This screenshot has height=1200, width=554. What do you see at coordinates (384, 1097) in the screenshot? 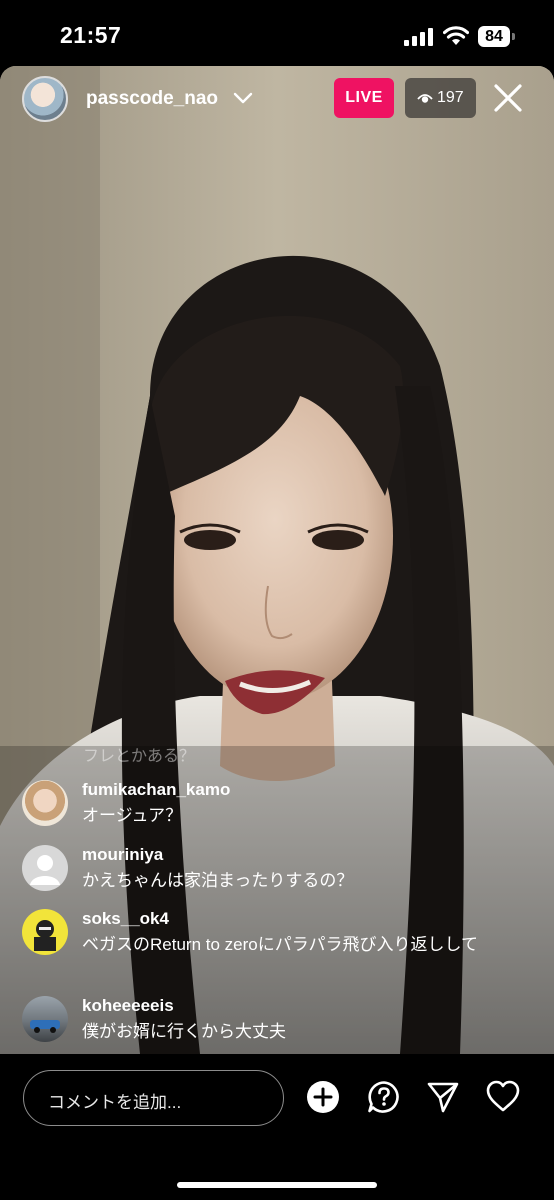
I see `question-icon` at bounding box center [384, 1097].